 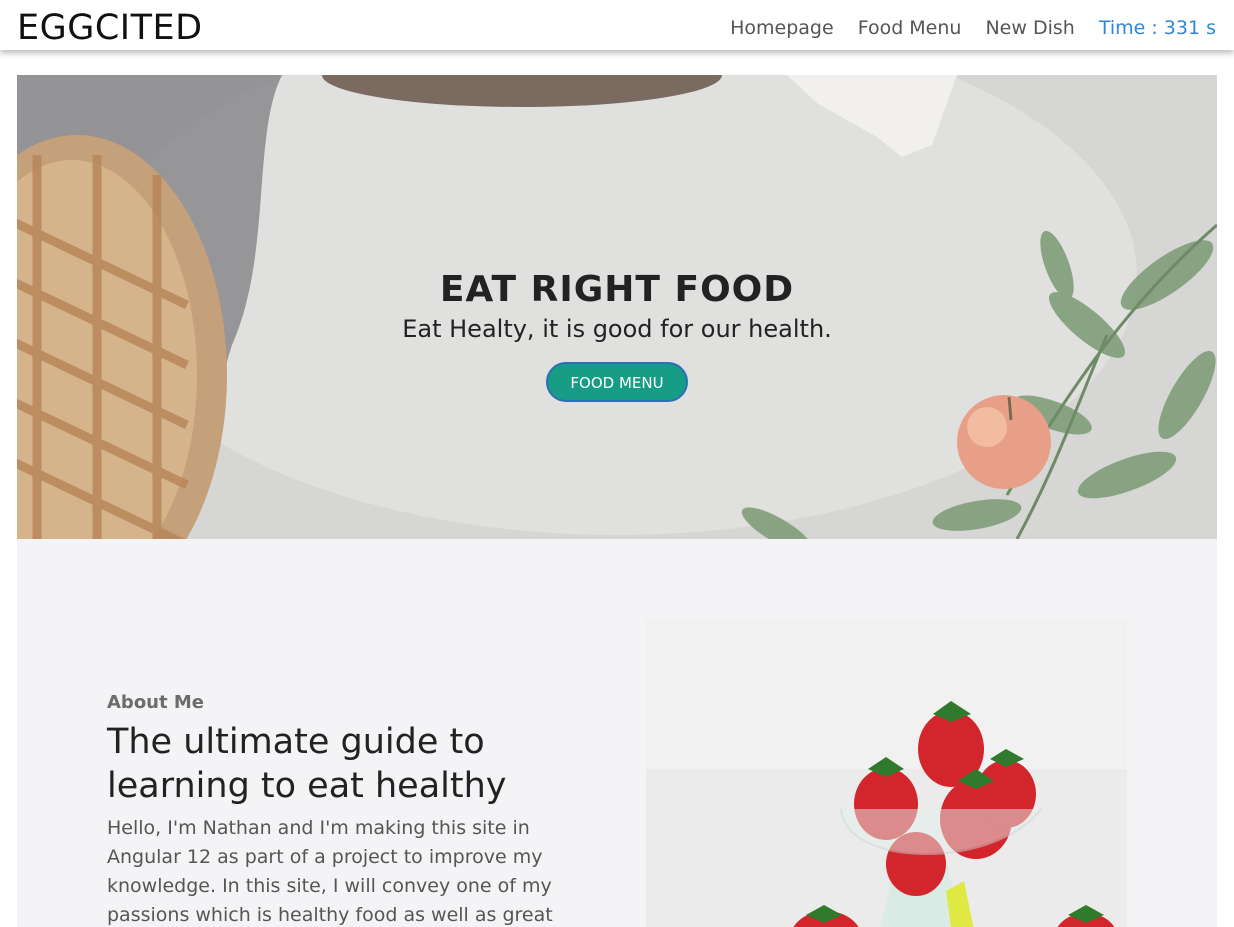 What do you see at coordinates (910, 28) in the screenshot?
I see `nav-link-food-menu: Food Menu` at bounding box center [910, 28].